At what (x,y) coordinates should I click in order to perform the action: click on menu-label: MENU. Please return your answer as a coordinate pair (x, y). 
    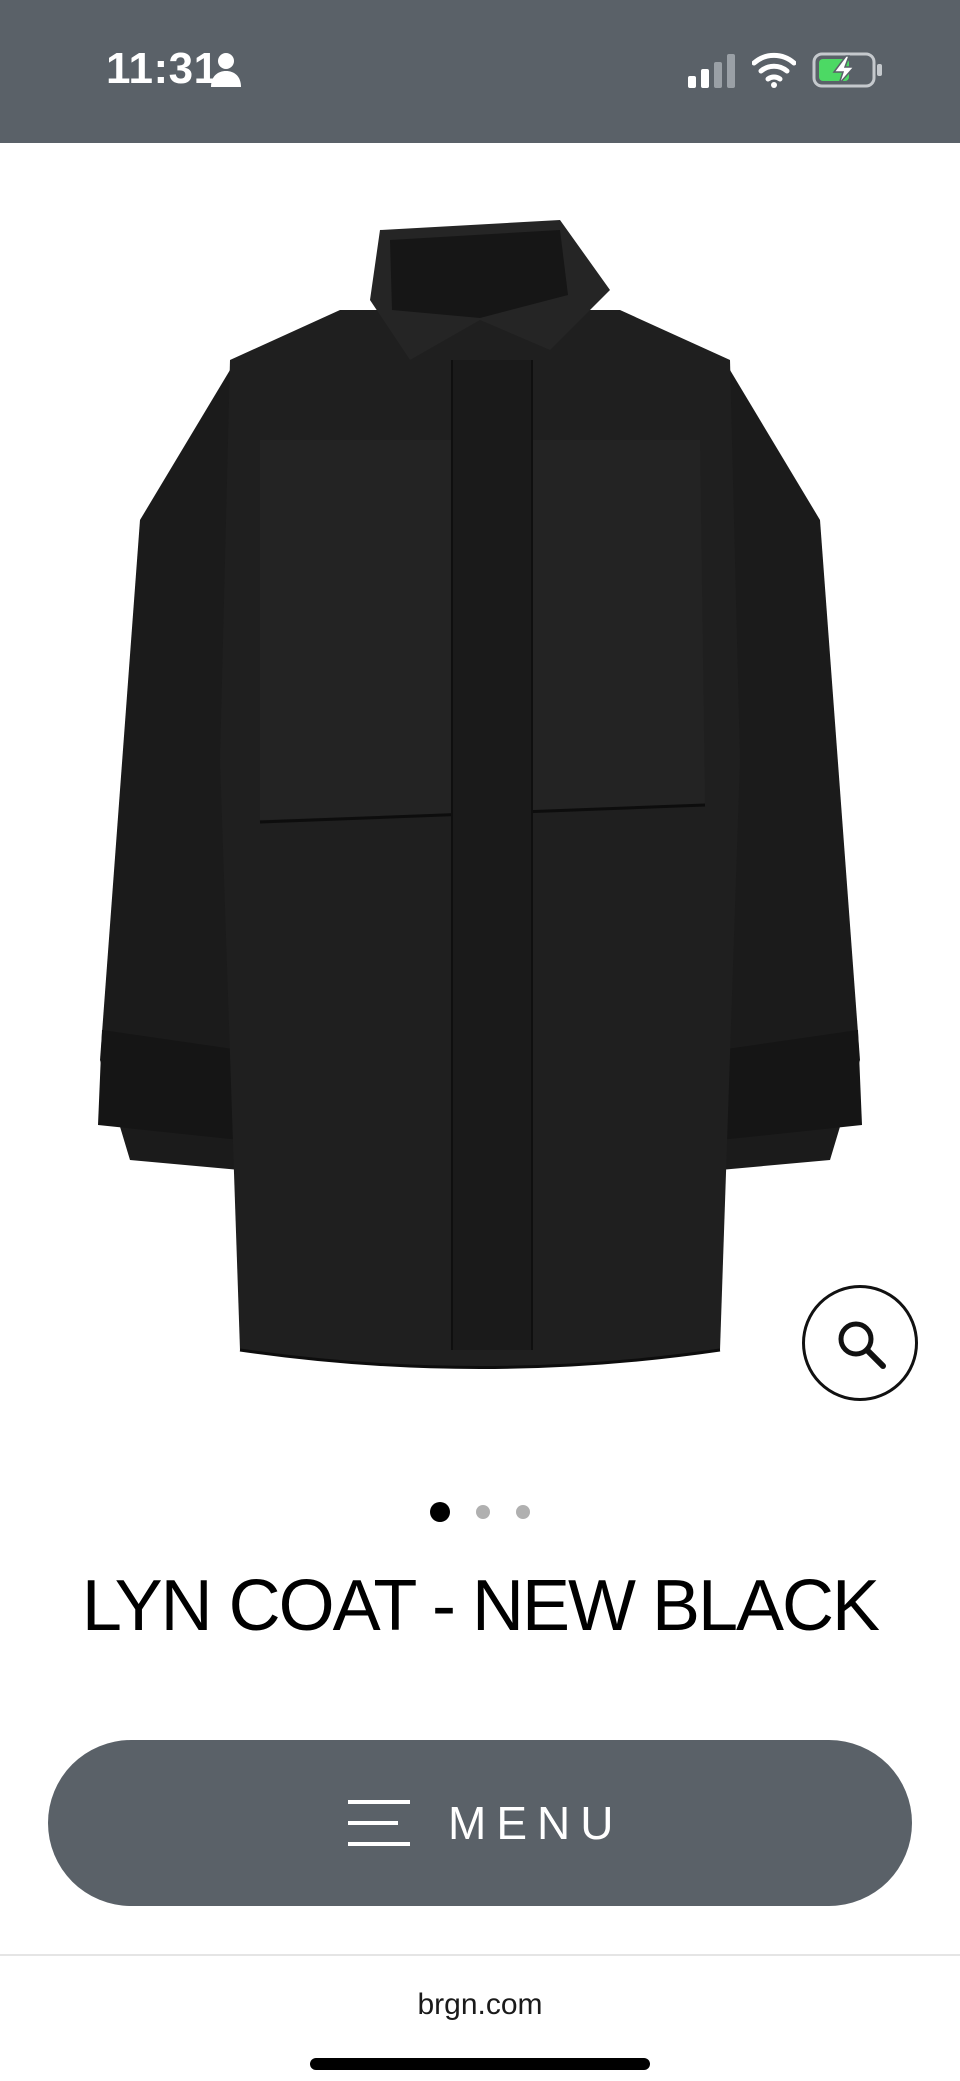
    Looking at the image, I should click on (536, 1823).